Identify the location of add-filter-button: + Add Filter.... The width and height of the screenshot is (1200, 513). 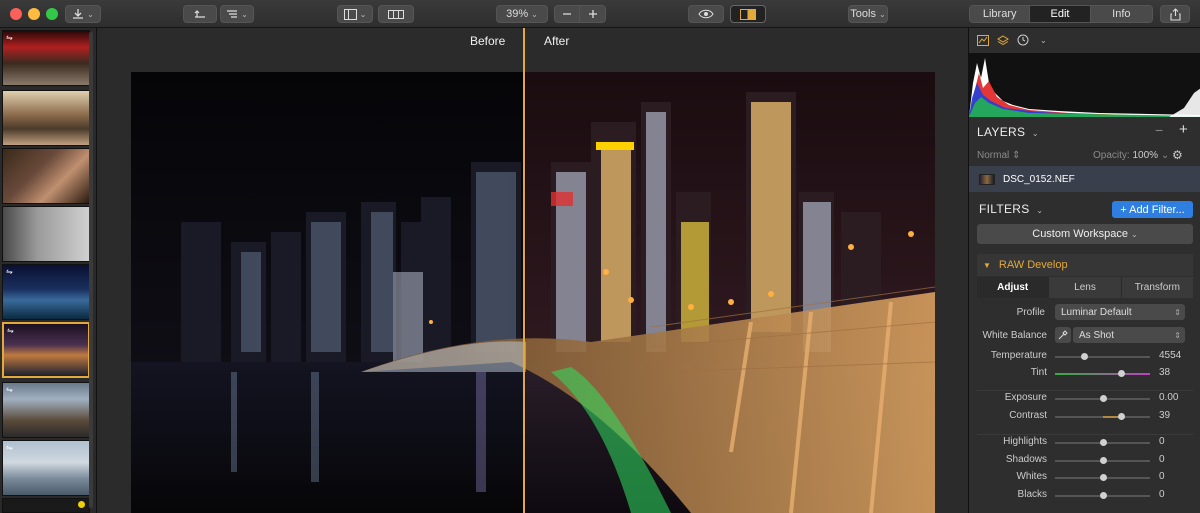
(1152, 209).